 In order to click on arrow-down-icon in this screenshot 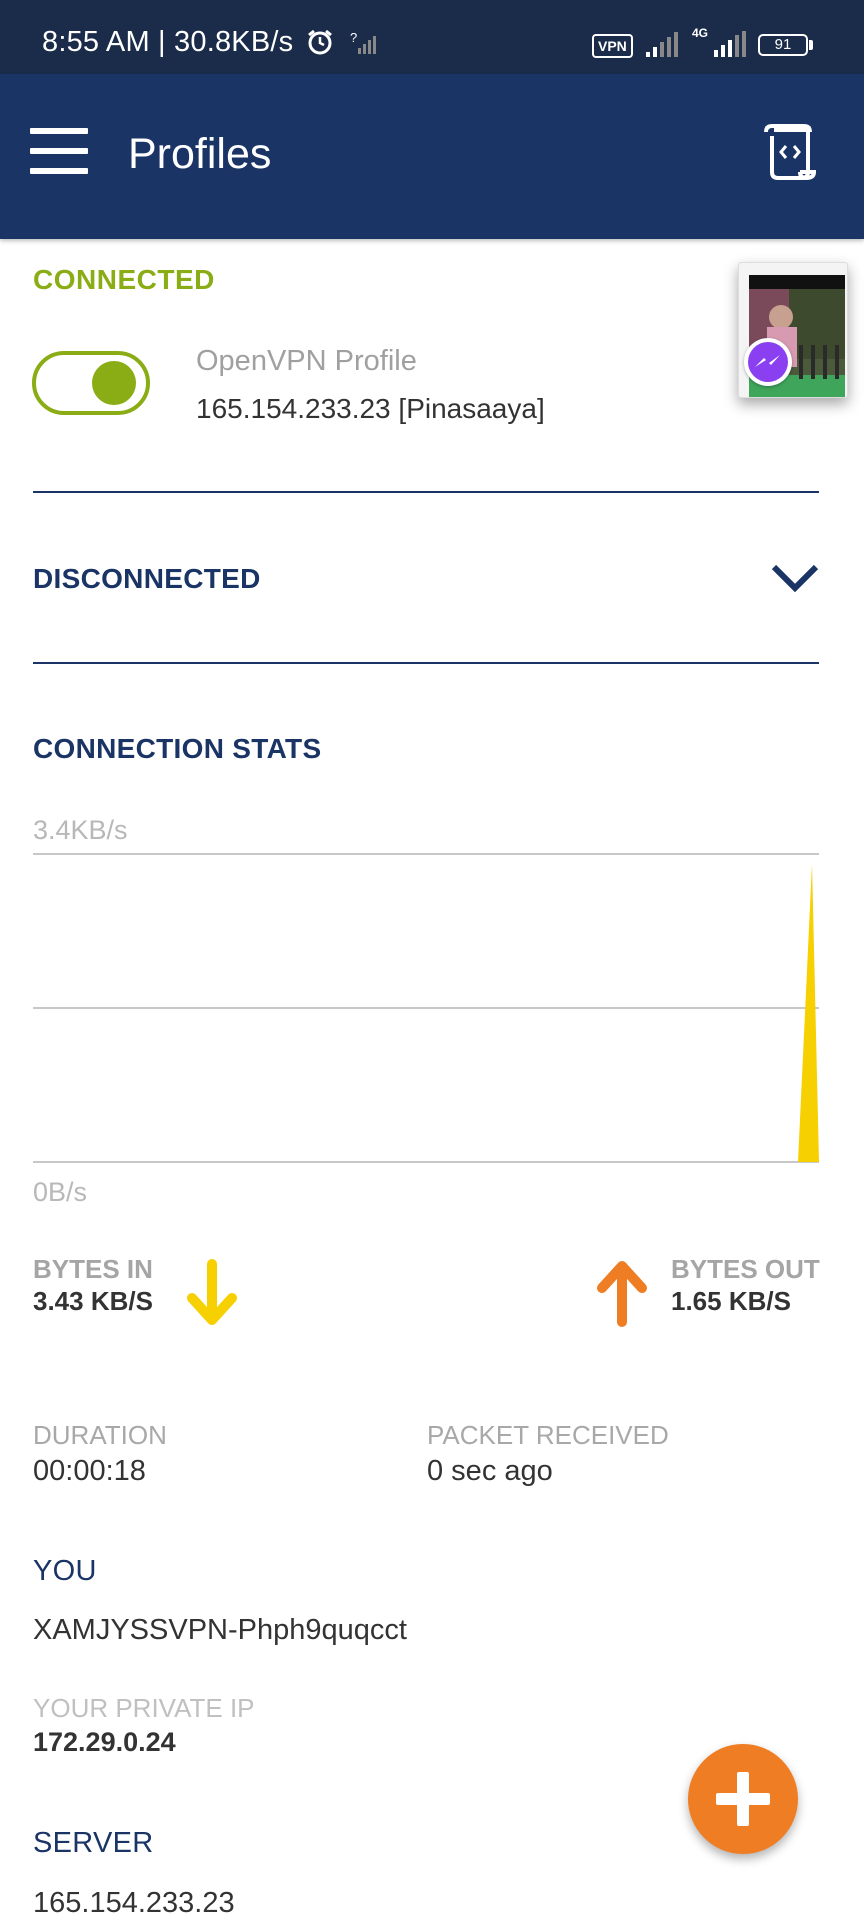, I will do `click(212, 1292)`.